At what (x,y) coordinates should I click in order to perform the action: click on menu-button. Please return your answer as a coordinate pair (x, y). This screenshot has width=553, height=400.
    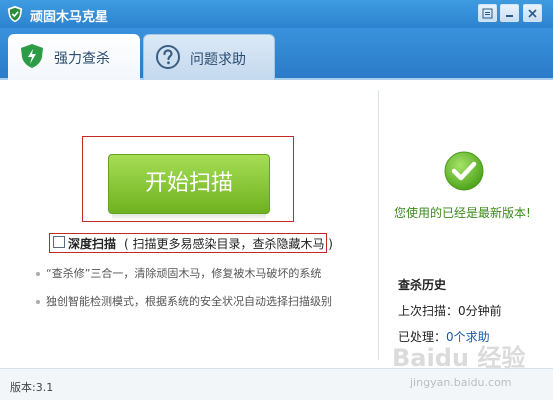
    Looking at the image, I should click on (487, 13).